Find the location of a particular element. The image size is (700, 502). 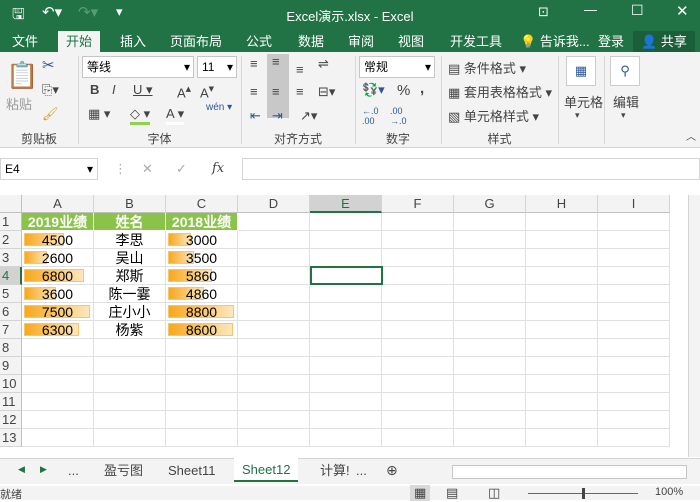

decrease-indent-icon: ⇤ is located at coordinates (255, 116).